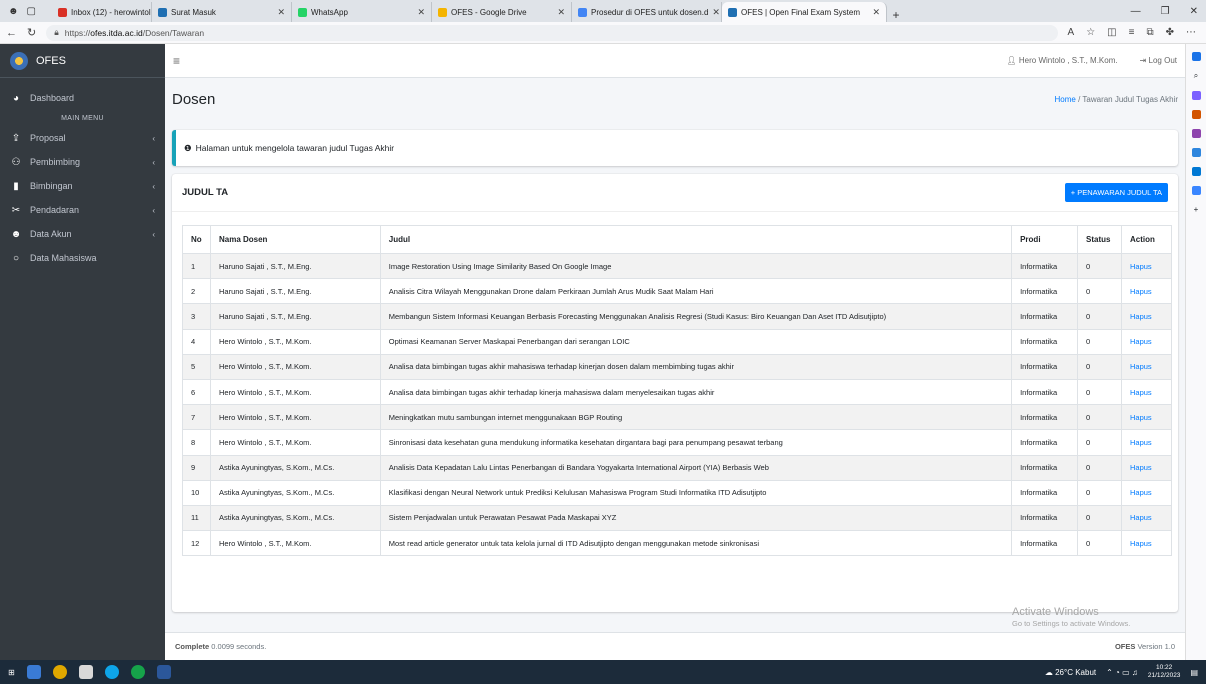 This screenshot has height=684, width=1206. Describe the element at coordinates (1196, 76) in the screenshot. I see `search-icon: ⌕` at that location.